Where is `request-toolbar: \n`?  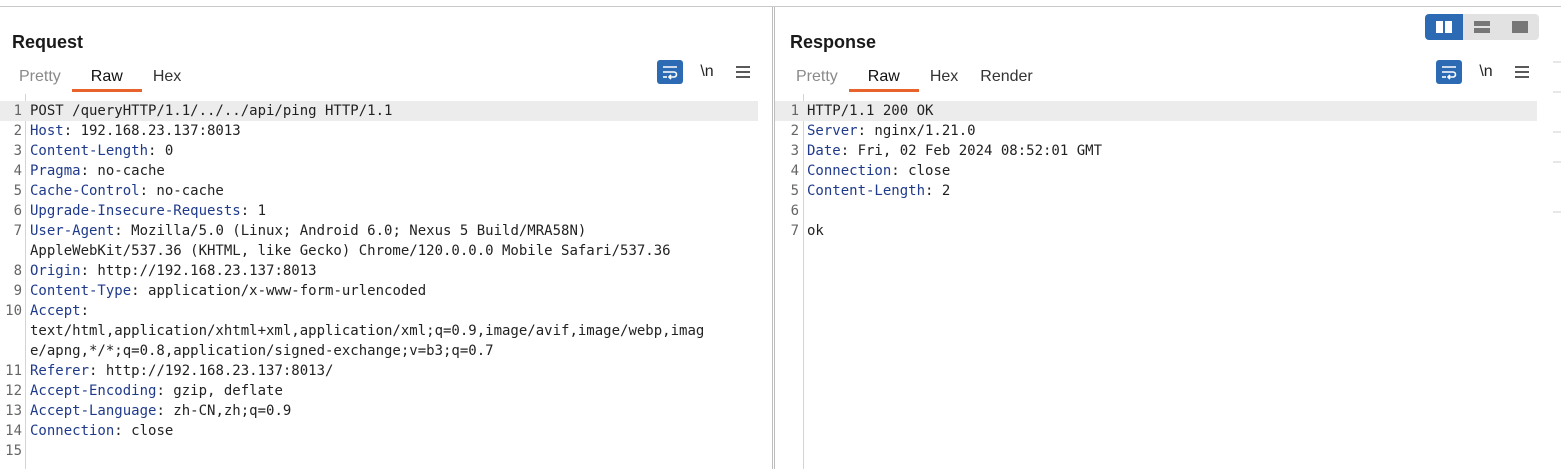 request-toolbar: \n is located at coordinates (706, 72).